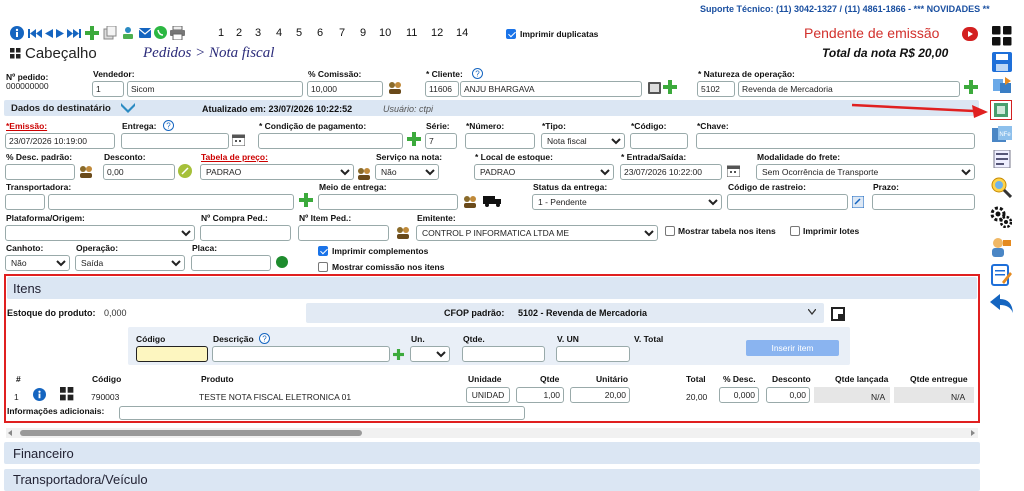  What do you see at coordinates (74, 33) in the screenshot?
I see `last-page-icon` at bounding box center [74, 33].